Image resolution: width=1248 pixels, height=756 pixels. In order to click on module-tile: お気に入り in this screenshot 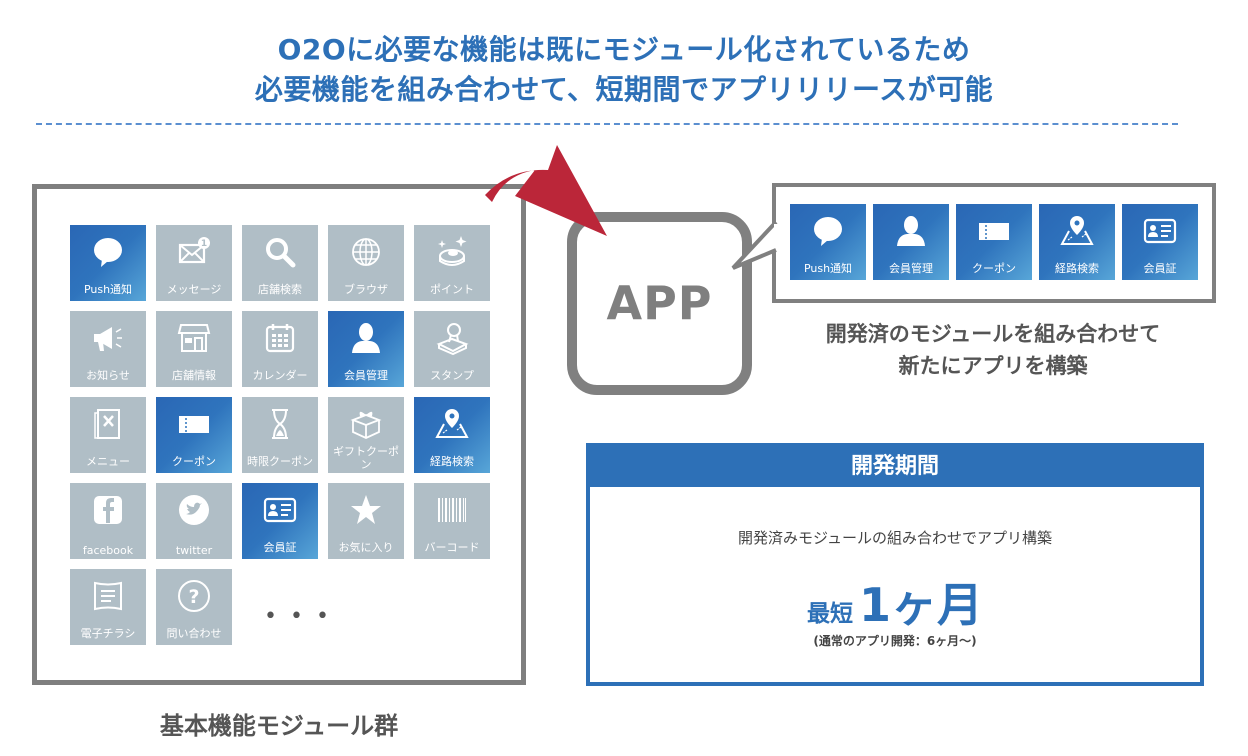, I will do `click(366, 521)`.